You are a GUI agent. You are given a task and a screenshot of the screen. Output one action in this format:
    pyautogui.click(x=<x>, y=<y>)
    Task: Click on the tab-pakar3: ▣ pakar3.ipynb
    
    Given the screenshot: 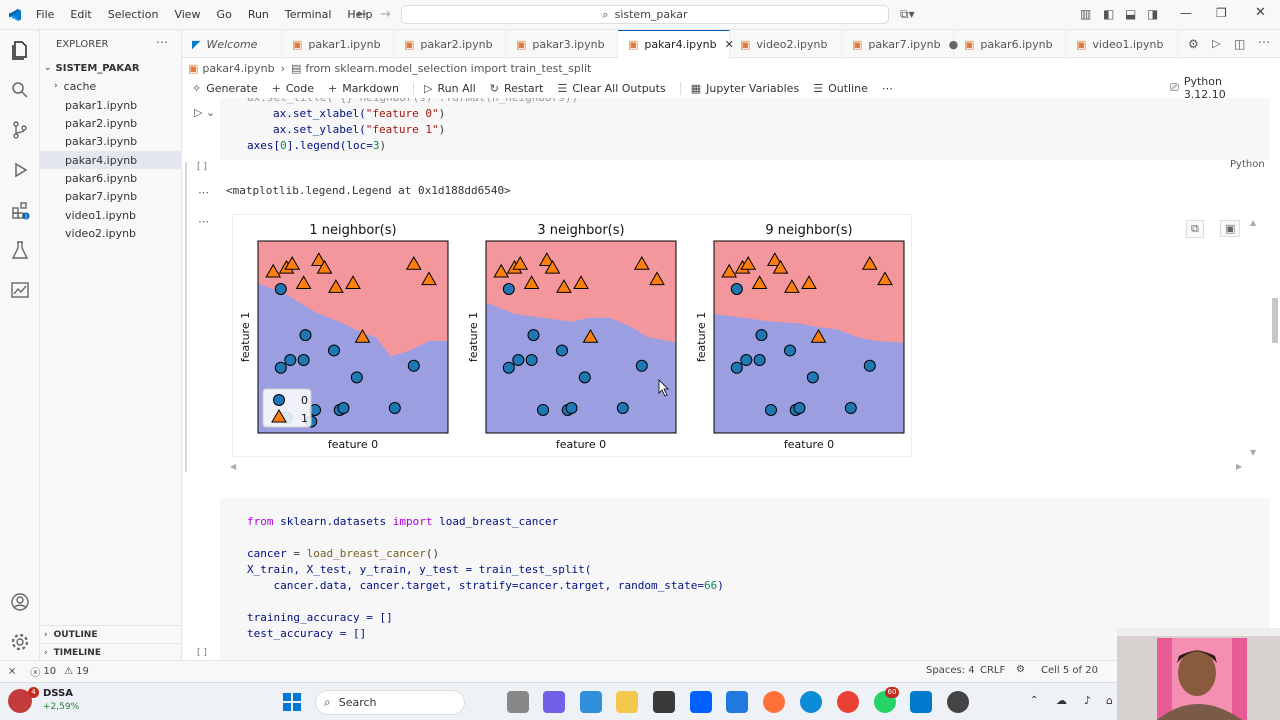 What is the action you would take?
    pyautogui.click(x=562, y=44)
    